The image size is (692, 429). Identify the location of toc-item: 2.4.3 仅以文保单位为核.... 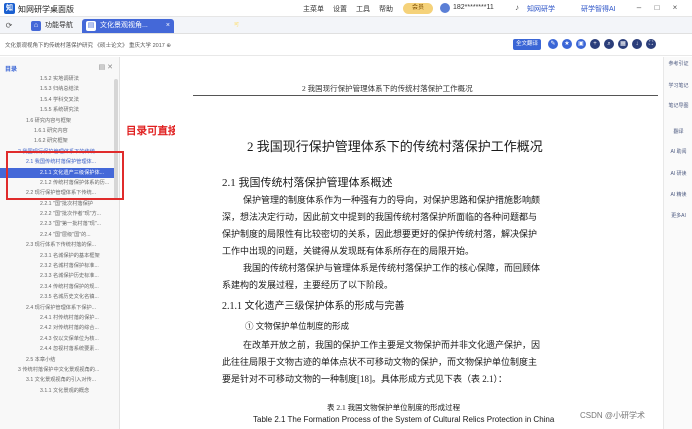
(57, 339).